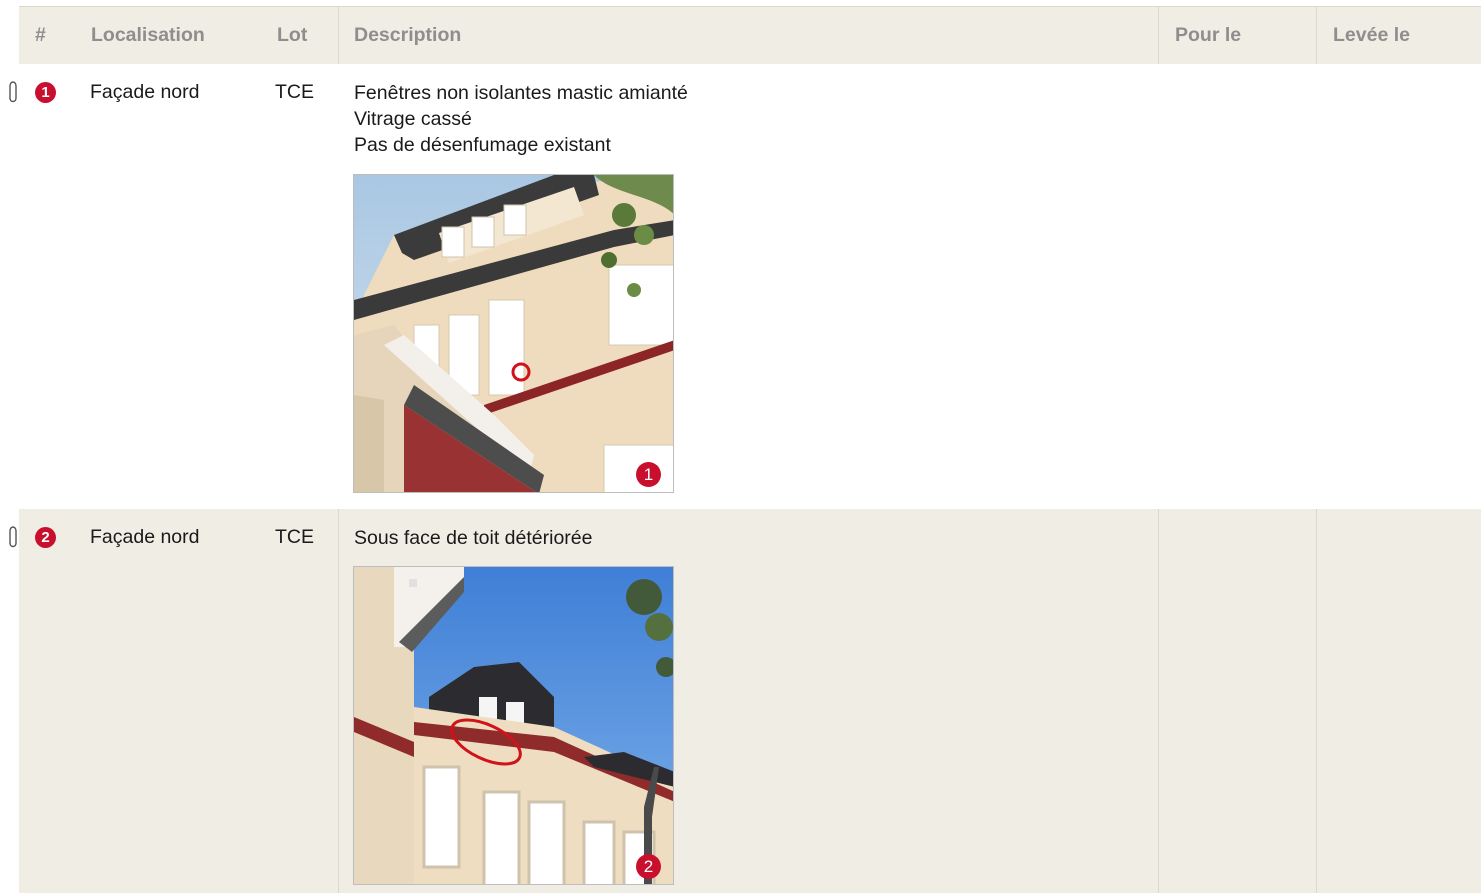  What do you see at coordinates (482, 145) in the screenshot?
I see `description-line: Pas de désenfumage existant` at bounding box center [482, 145].